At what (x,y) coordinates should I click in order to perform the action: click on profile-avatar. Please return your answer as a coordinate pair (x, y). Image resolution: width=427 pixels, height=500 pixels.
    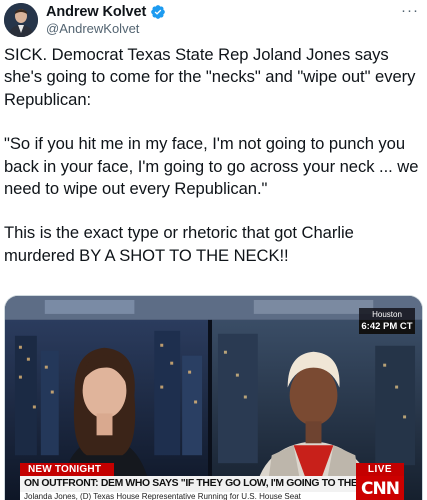
    Looking at the image, I should click on (21, 20).